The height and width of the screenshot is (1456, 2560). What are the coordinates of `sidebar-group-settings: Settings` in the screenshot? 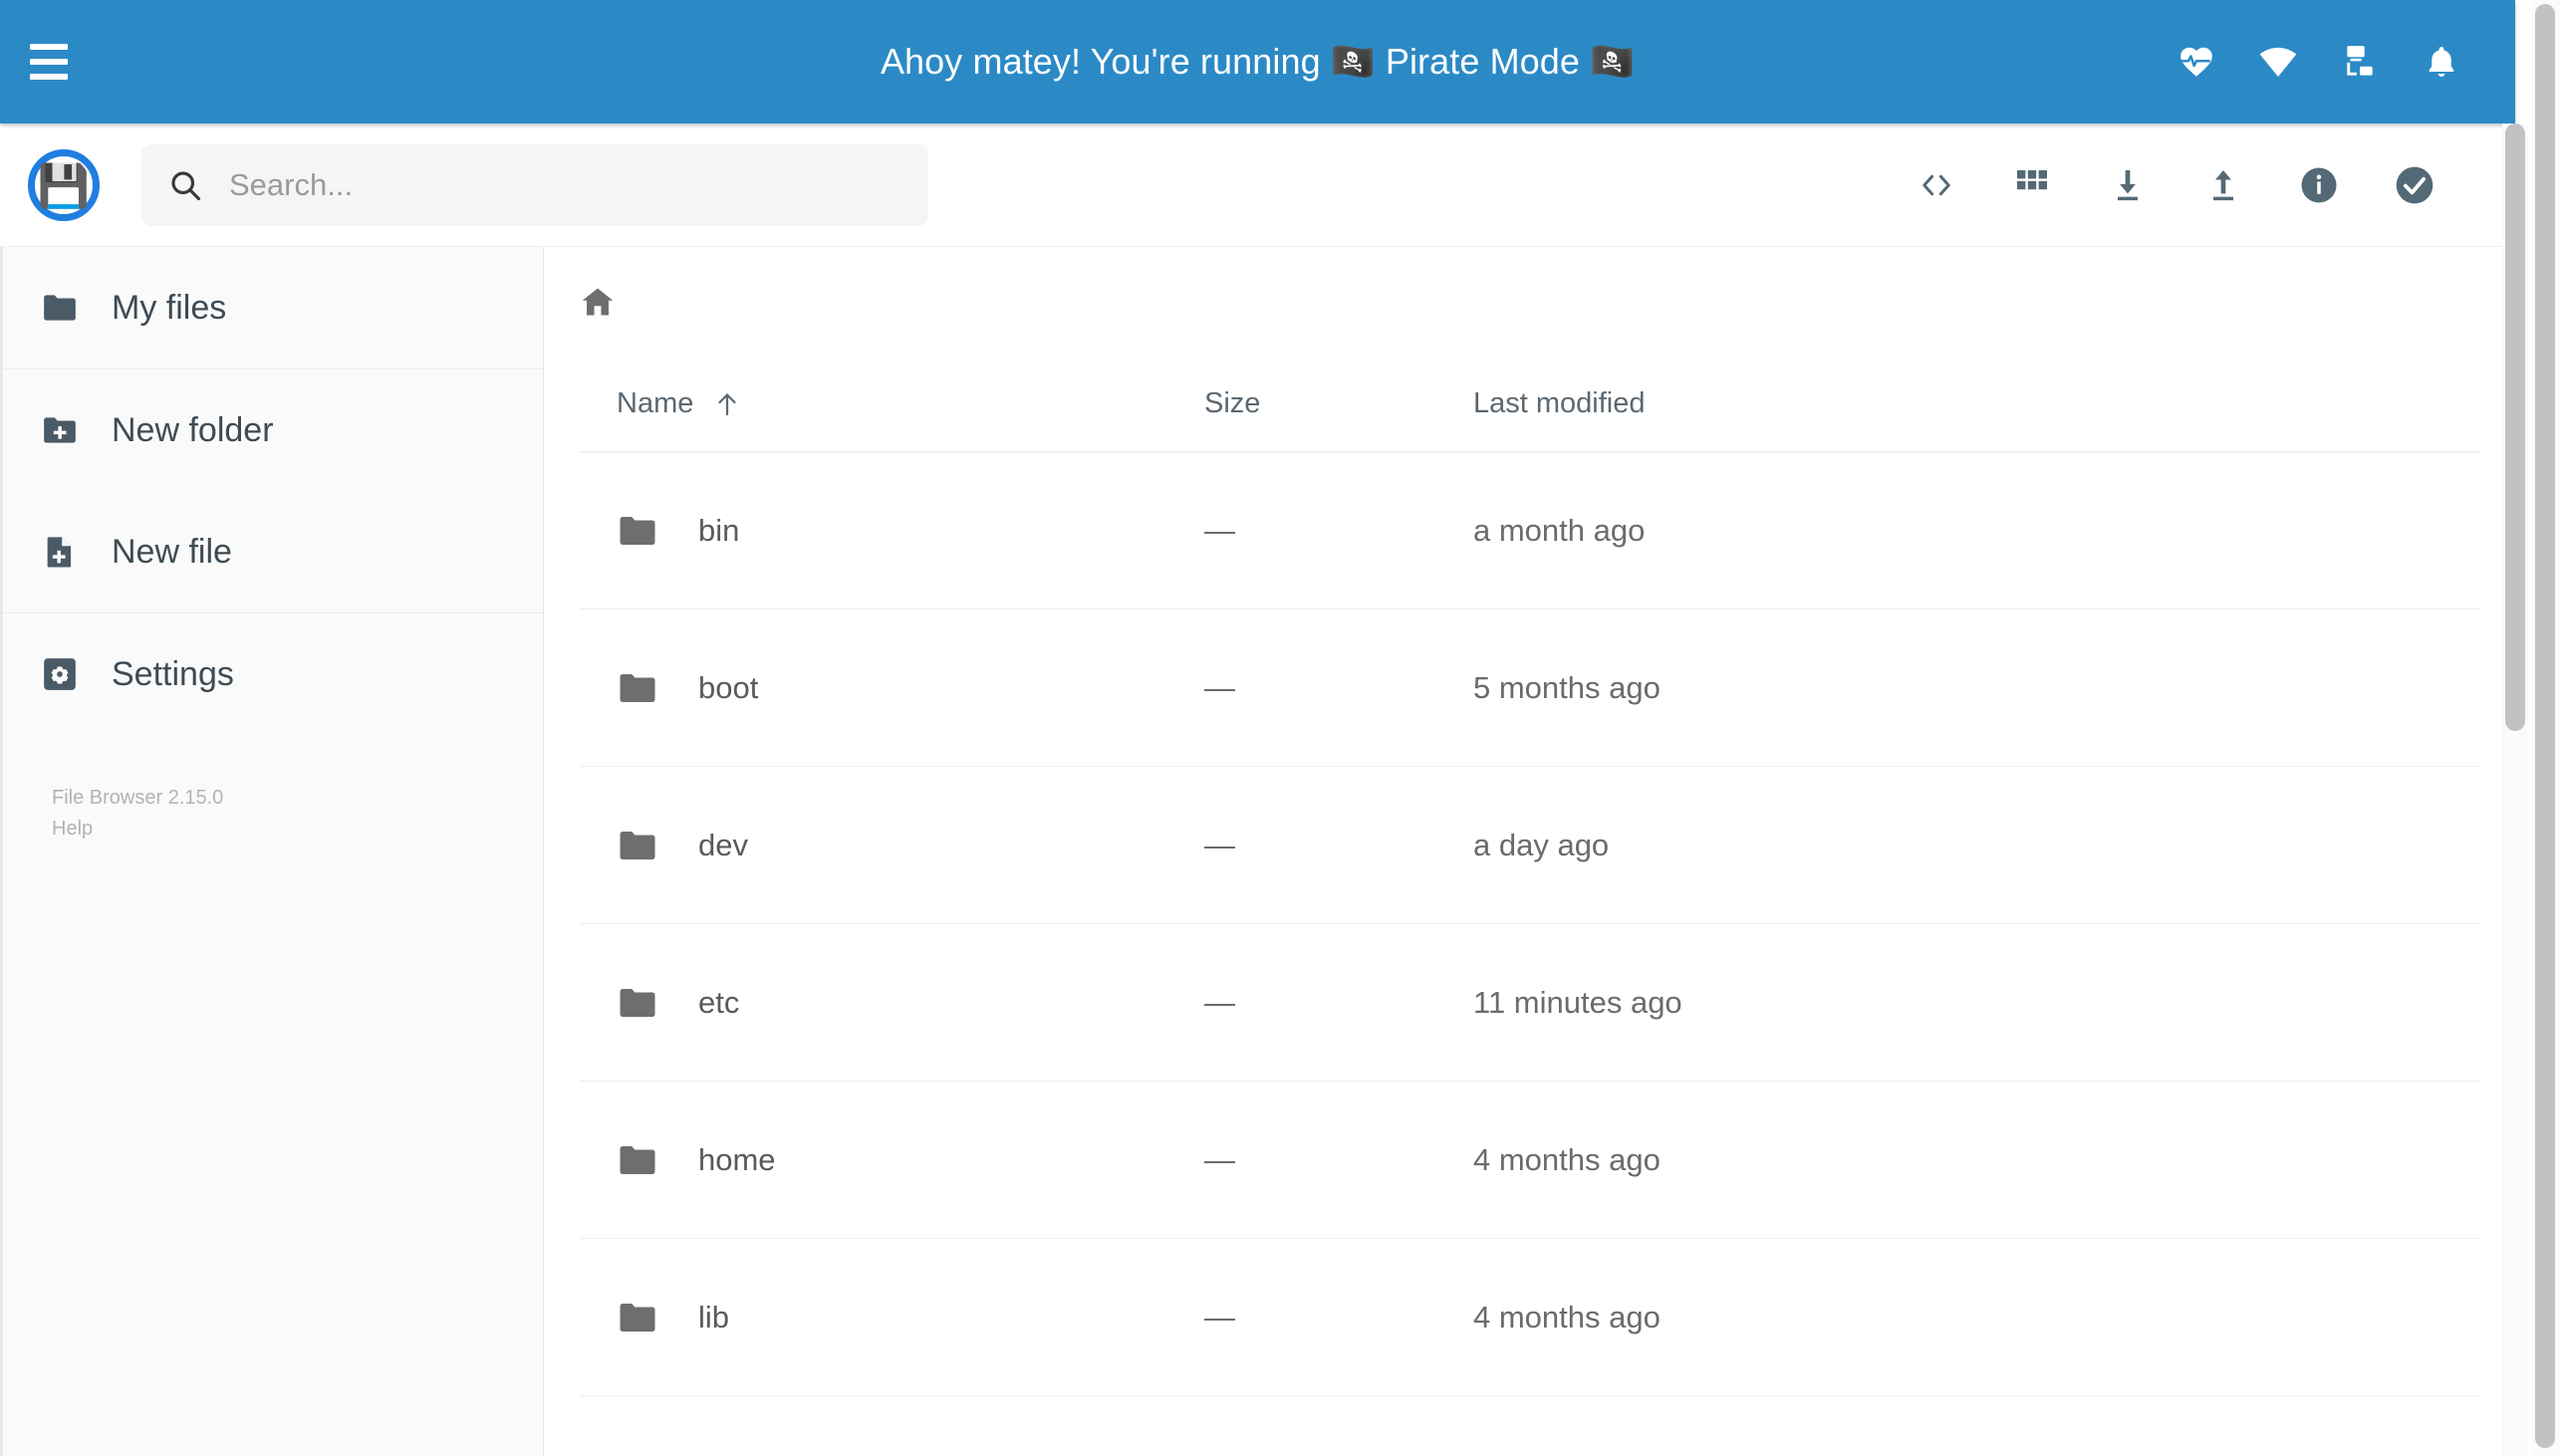 It's located at (271, 673).